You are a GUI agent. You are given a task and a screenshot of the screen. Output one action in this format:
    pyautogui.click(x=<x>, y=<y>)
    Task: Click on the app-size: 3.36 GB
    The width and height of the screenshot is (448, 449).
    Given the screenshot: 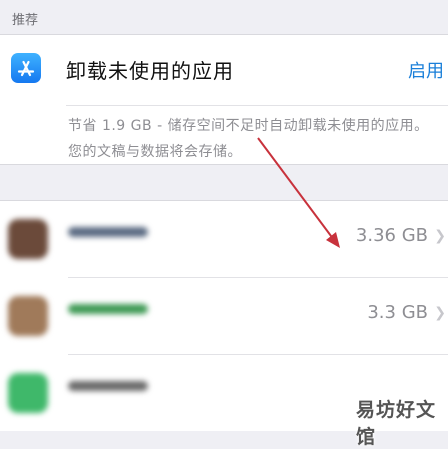 What is the action you would take?
    pyautogui.click(x=391, y=235)
    